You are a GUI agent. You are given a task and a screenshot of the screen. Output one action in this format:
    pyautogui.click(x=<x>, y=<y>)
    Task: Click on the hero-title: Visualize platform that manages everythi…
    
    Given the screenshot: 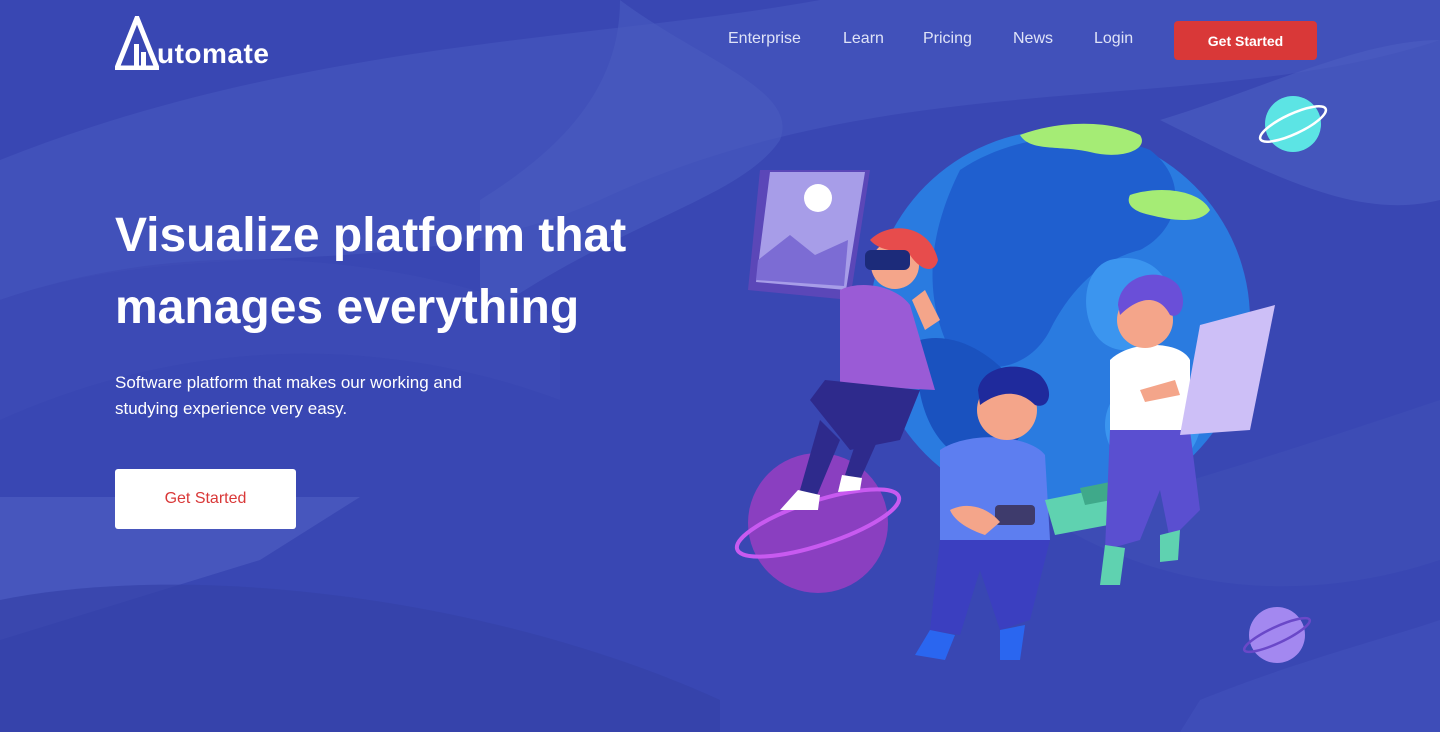 What is the action you would take?
    pyautogui.click(x=415, y=272)
    